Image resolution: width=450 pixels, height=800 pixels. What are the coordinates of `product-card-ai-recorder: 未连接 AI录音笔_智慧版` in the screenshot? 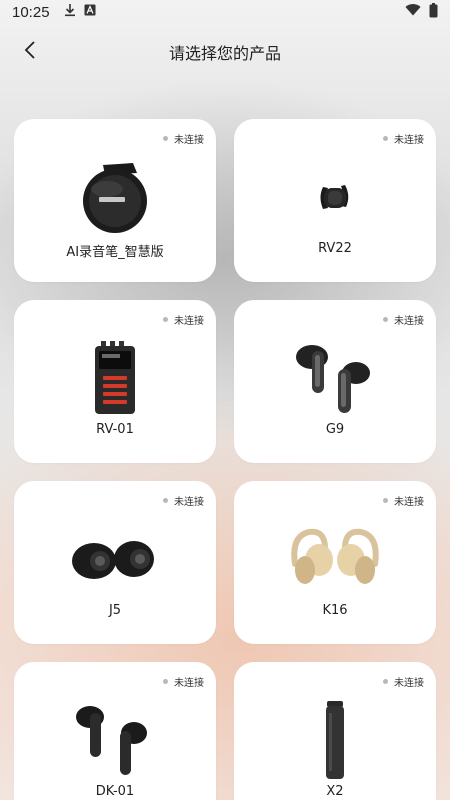 It's located at (115, 200).